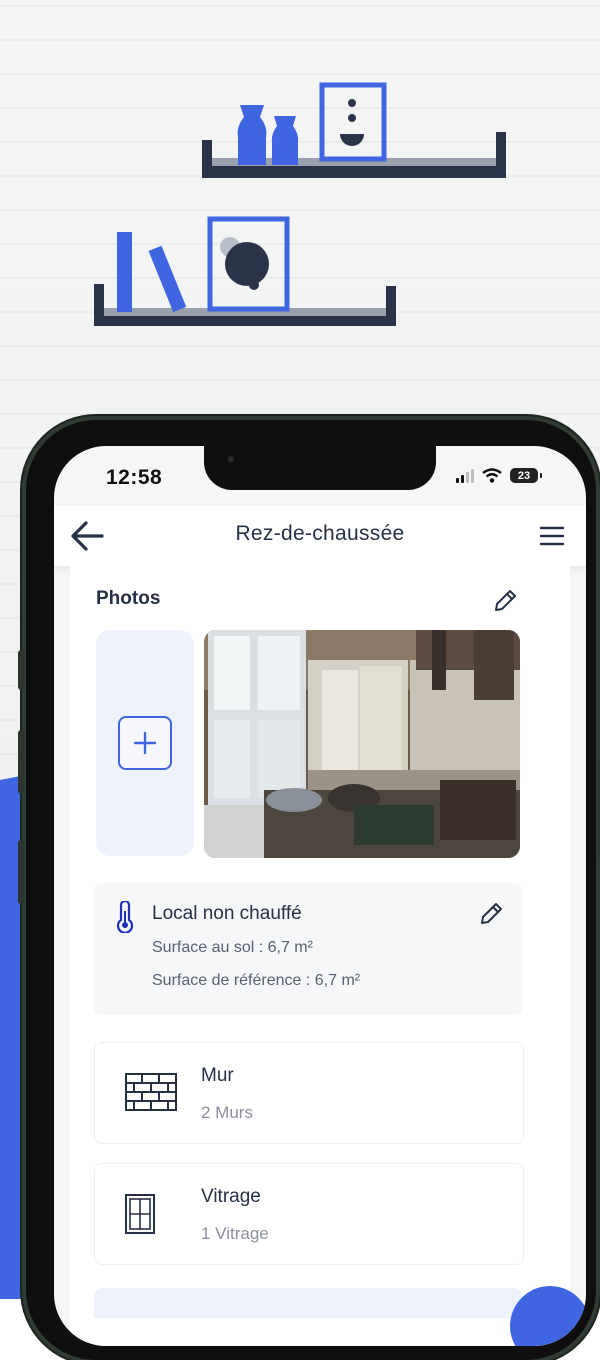  Describe the element at coordinates (256, 980) in the screenshot. I see `reference-area: Surface de référence : 6,7 m²` at that location.